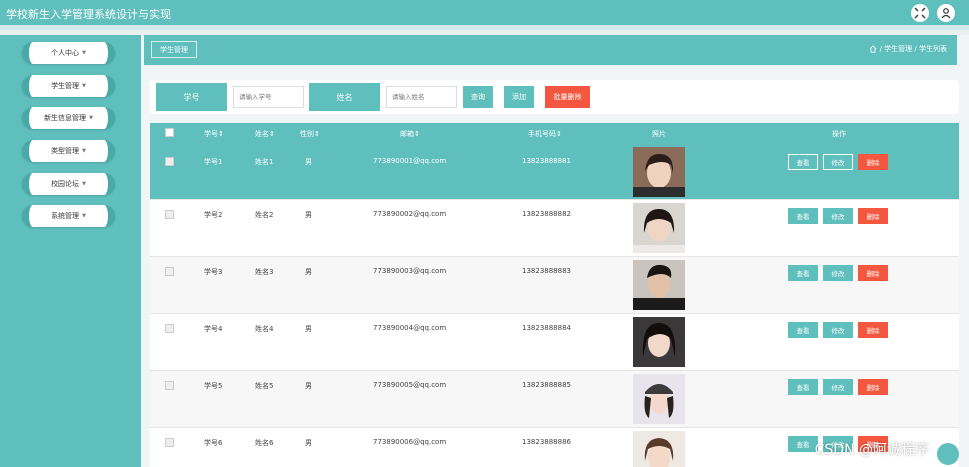 Image resolution: width=969 pixels, height=467 pixels. I want to click on header-student-id: 学号⇕, so click(214, 134).